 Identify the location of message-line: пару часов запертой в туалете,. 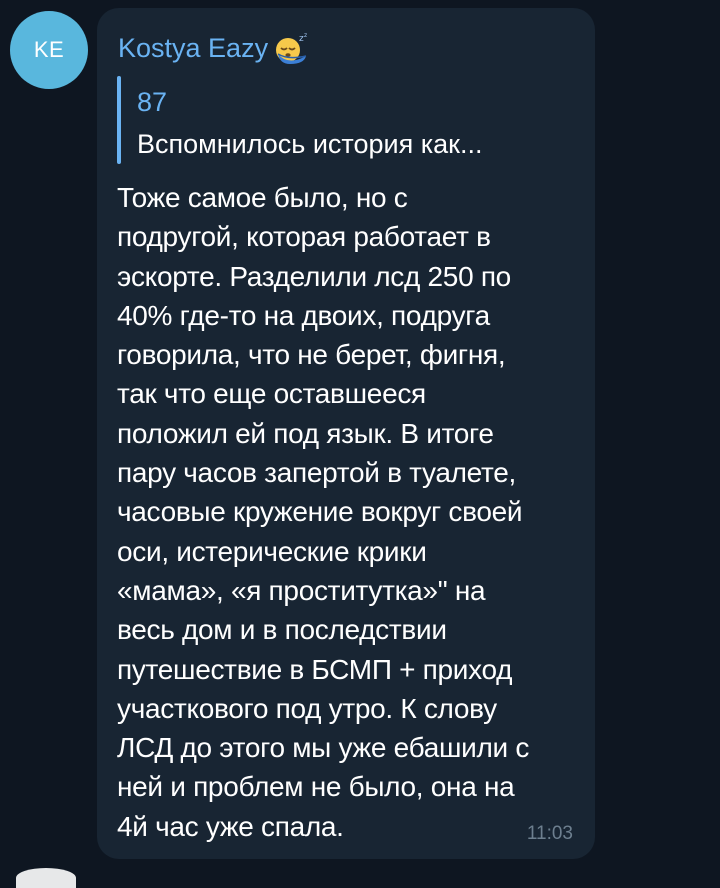
(316, 473).